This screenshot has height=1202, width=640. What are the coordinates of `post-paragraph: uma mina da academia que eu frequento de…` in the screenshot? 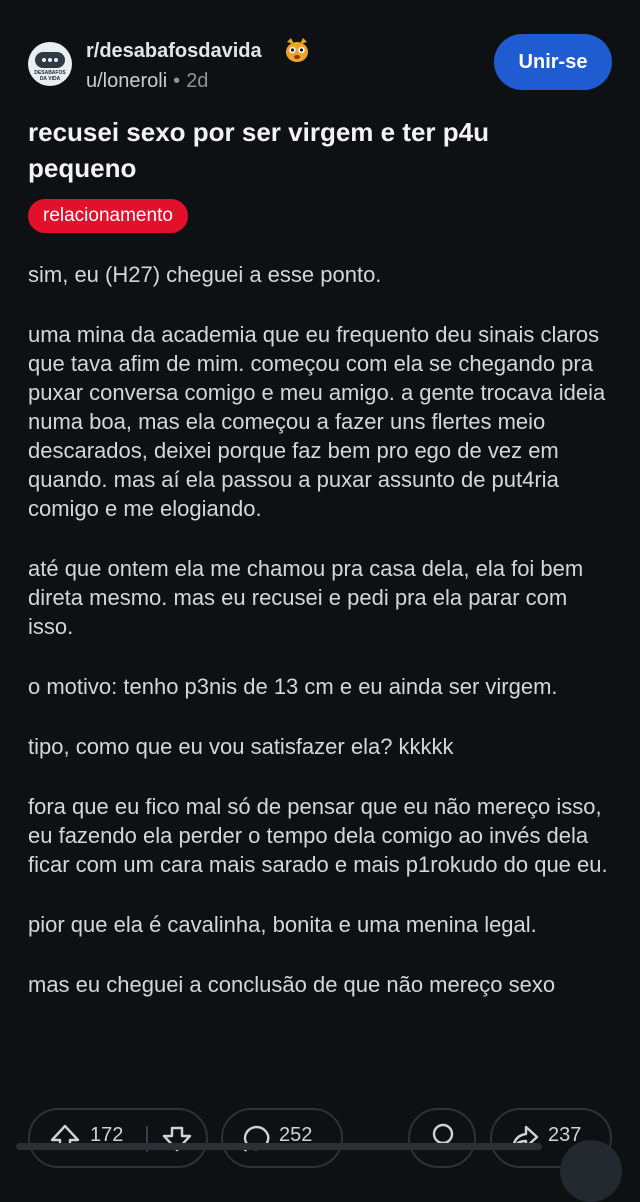 It's located at (317, 421).